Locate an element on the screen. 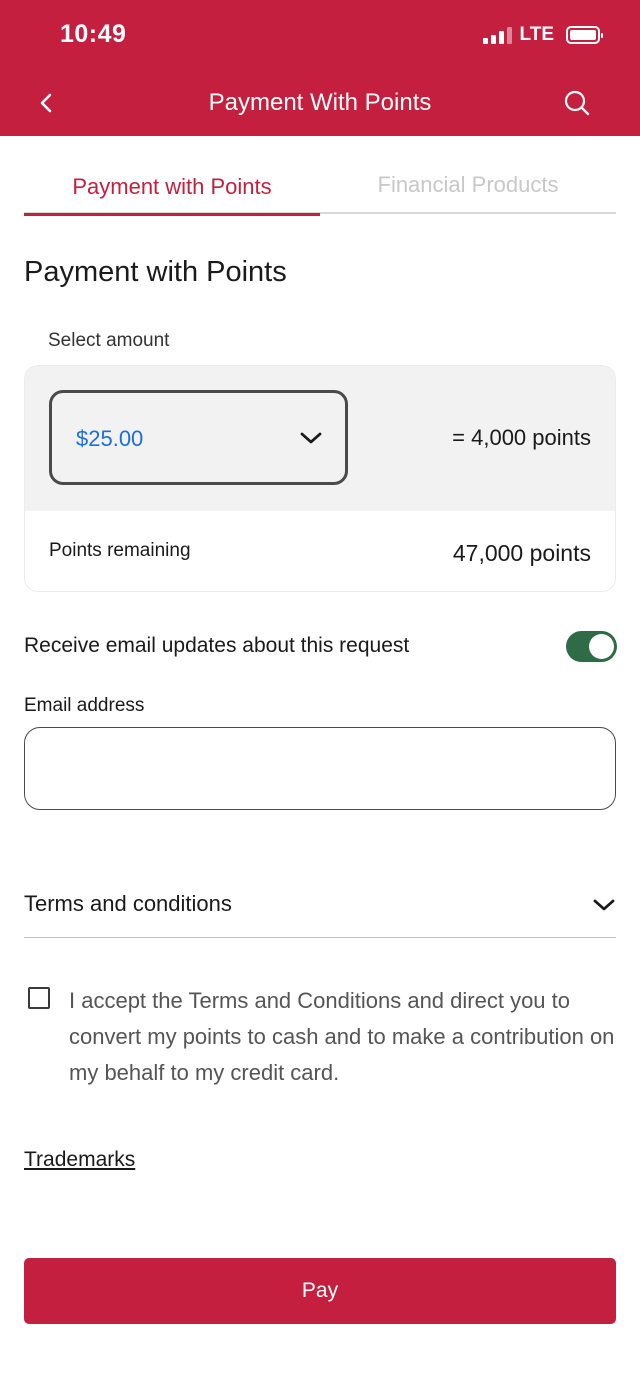  signal-icon is located at coordinates (497, 35).